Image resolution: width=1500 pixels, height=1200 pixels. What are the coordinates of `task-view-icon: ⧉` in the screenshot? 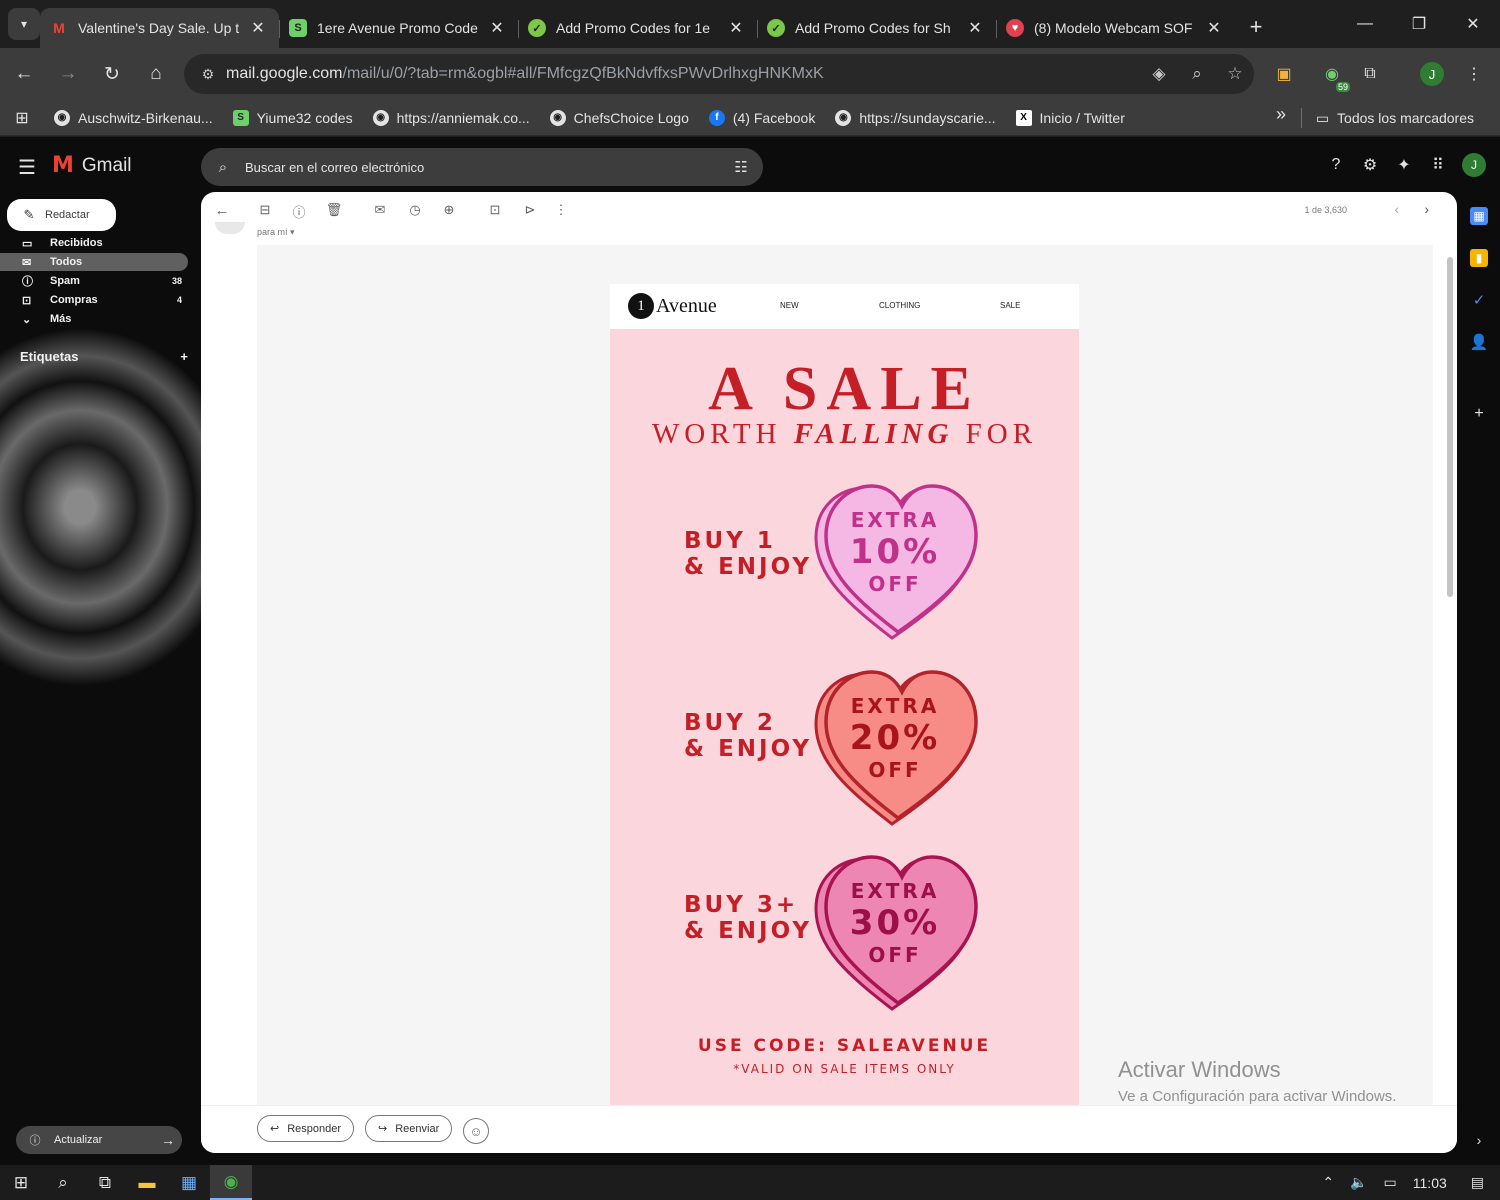 It's located at (105, 1182).